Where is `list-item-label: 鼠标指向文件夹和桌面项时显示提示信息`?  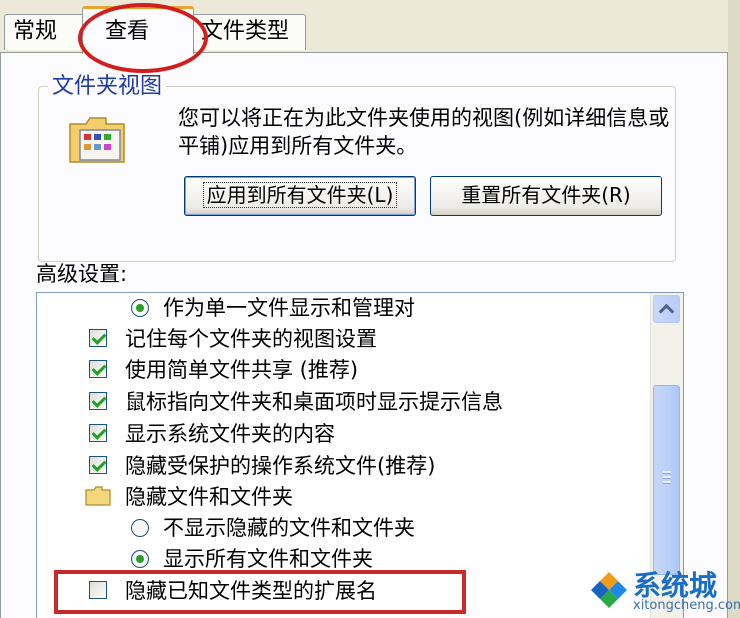
list-item-label: 鼠标指向文件夹和桌面项时显示提示信息 is located at coordinates (314, 402).